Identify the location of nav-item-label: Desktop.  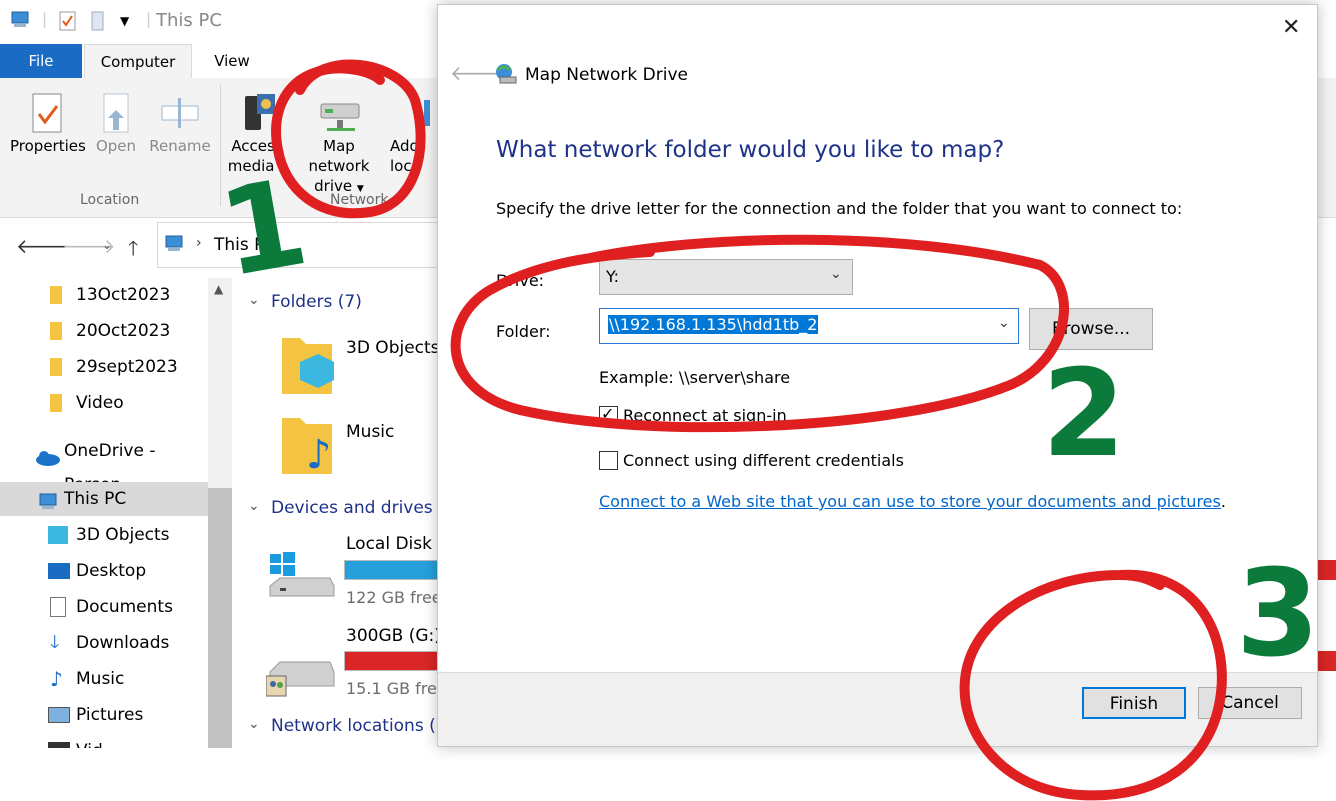
(111, 571).